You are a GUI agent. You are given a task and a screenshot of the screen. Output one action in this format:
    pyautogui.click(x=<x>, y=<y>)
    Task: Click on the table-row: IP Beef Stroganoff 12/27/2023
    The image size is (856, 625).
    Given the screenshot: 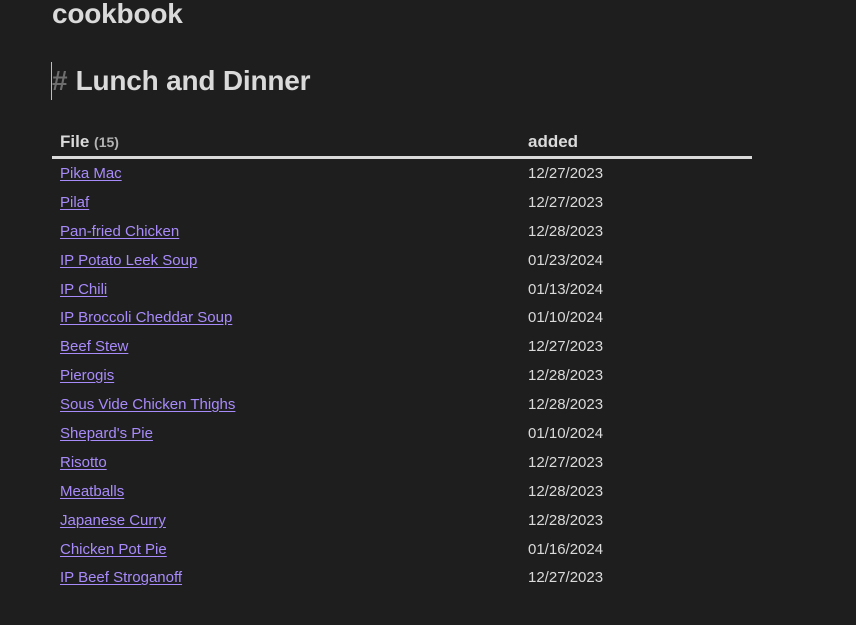 What is the action you would take?
    pyautogui.click(x=402, y=577)
    